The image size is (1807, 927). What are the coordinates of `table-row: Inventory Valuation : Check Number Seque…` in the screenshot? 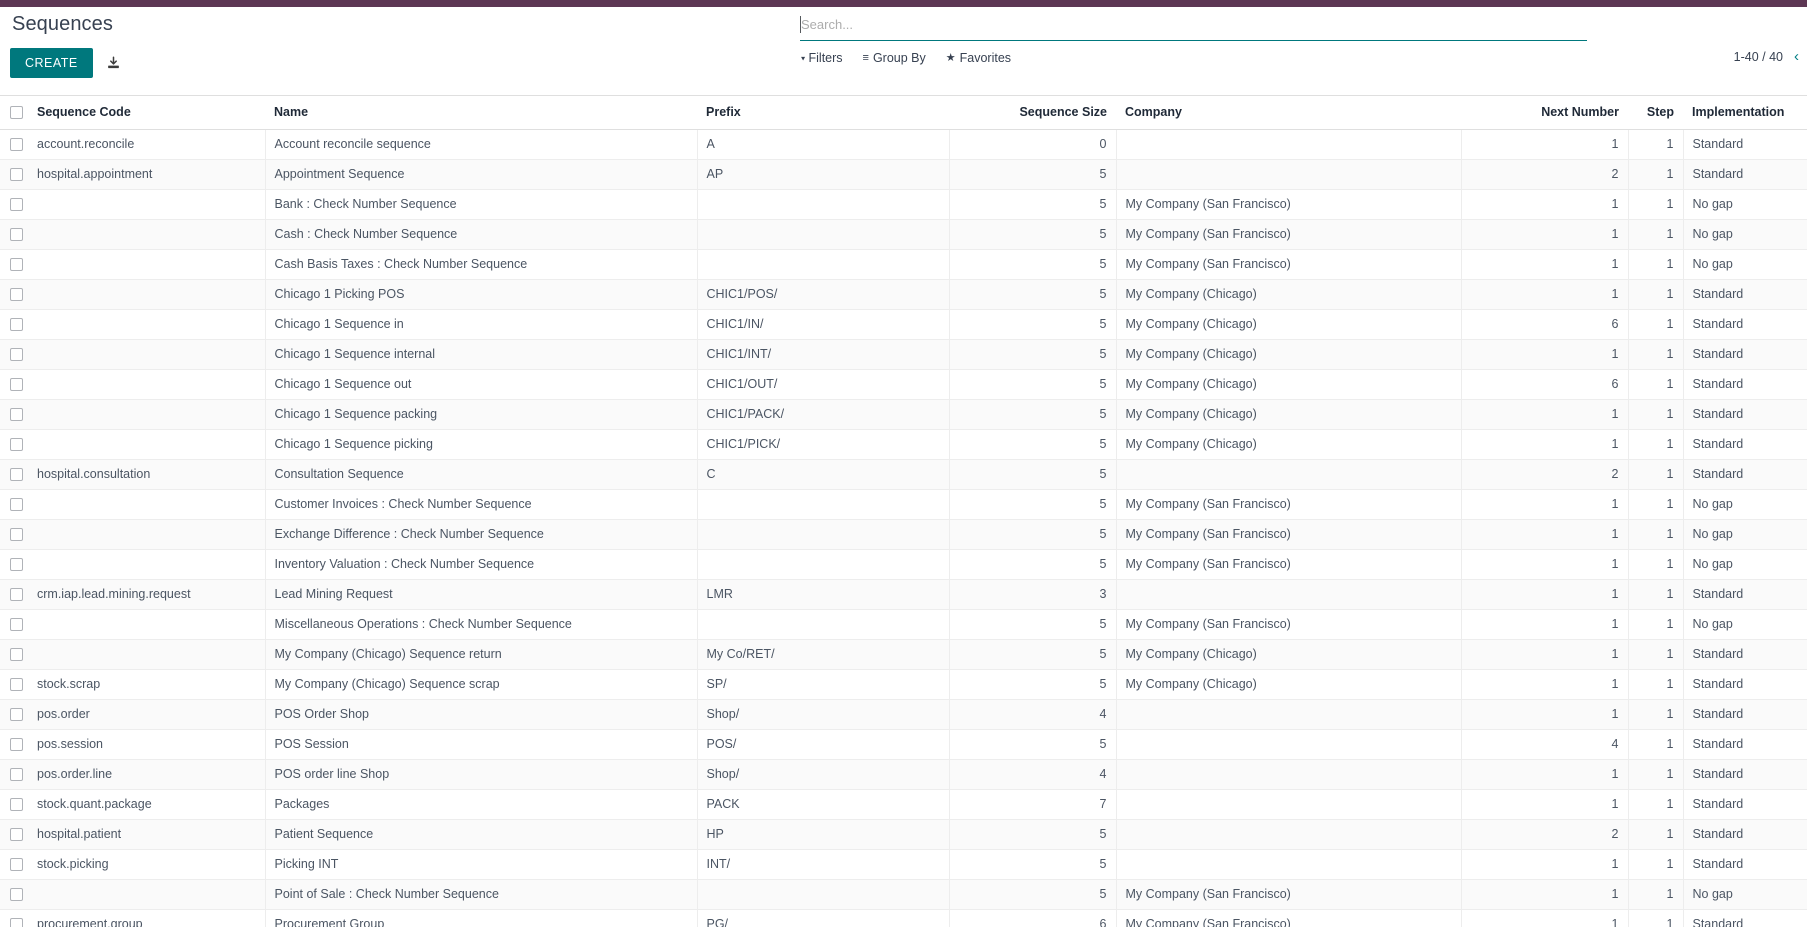 It's located at (903, 564).